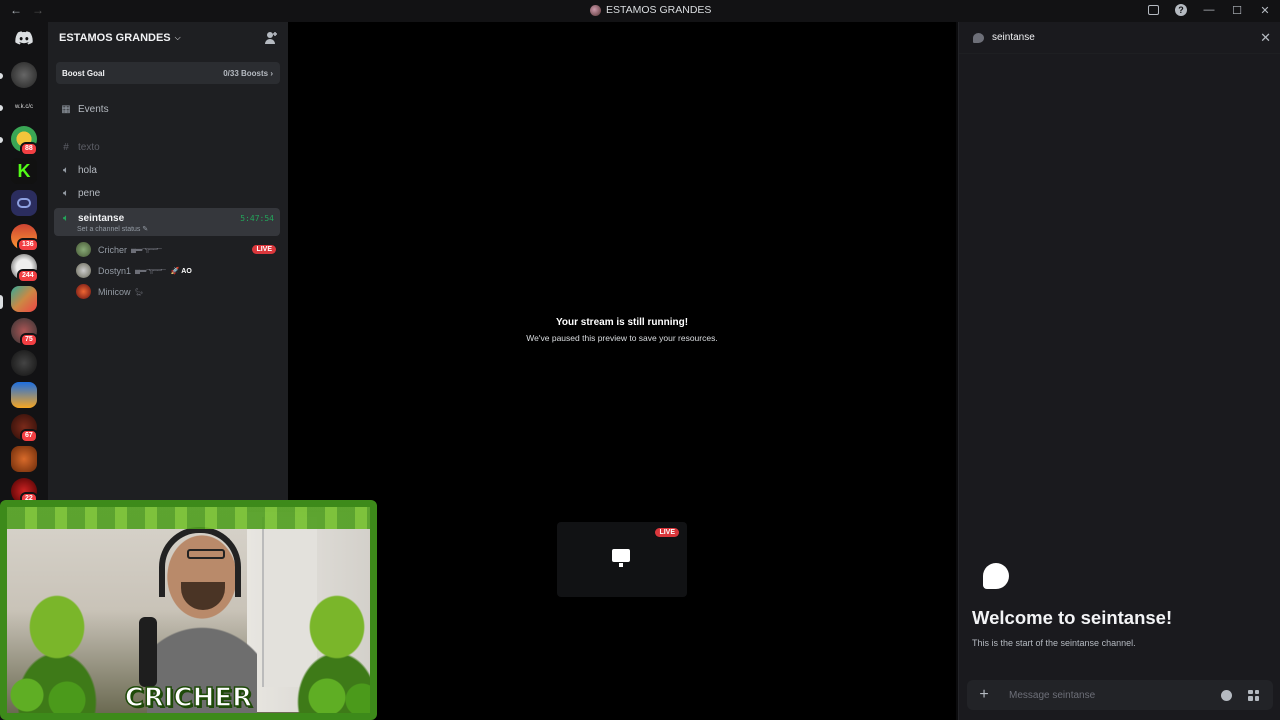  What do you see at coordinates (1013, 37) in the screenshot?
I see `chat-channel-name: seintanse` at bounding box center [1013, 37].